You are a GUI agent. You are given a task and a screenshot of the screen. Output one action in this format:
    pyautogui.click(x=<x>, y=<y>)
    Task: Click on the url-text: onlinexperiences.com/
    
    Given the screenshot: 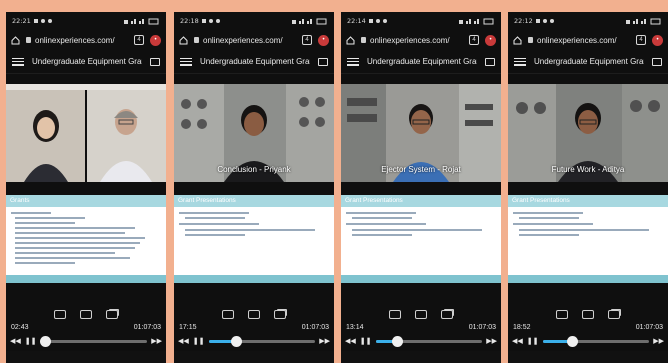 What is the action you would take?
    pyautogui.click(x=75, y=40)
    